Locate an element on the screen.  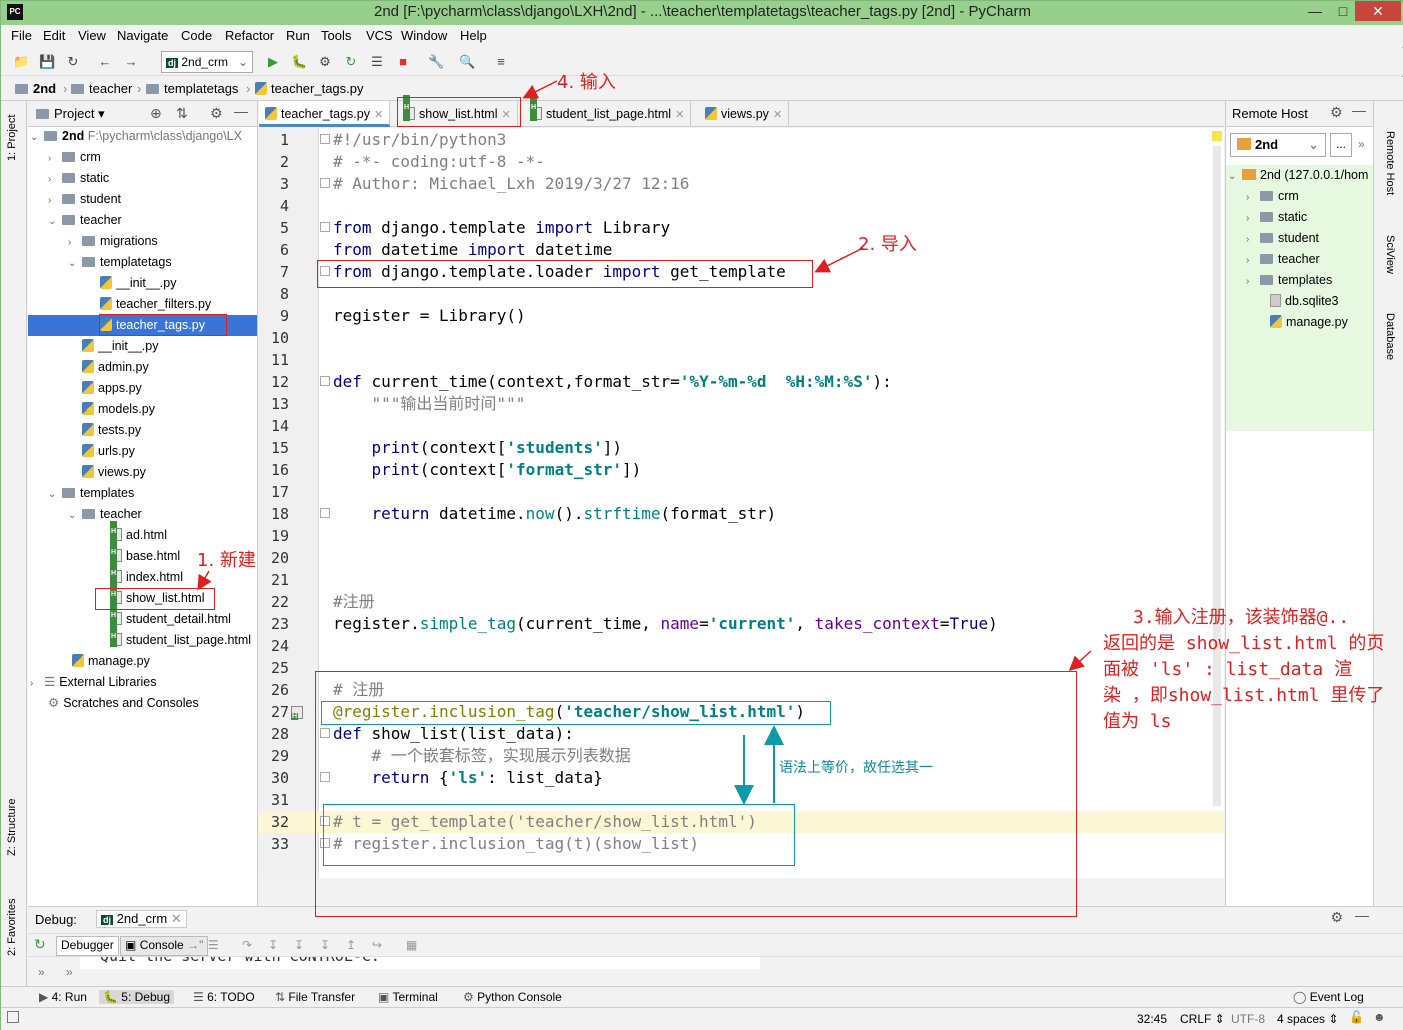
tree-item-admin: admin.py is located at coordinates (115, 367).